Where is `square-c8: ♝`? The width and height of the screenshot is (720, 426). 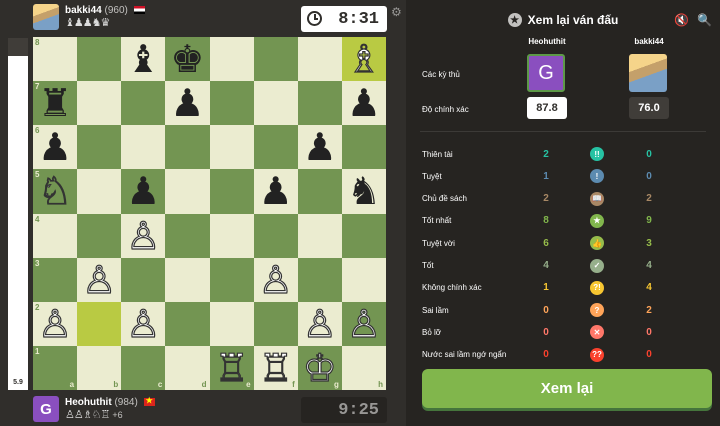 square-c8: ♝ is located at coordinates (143, 59).